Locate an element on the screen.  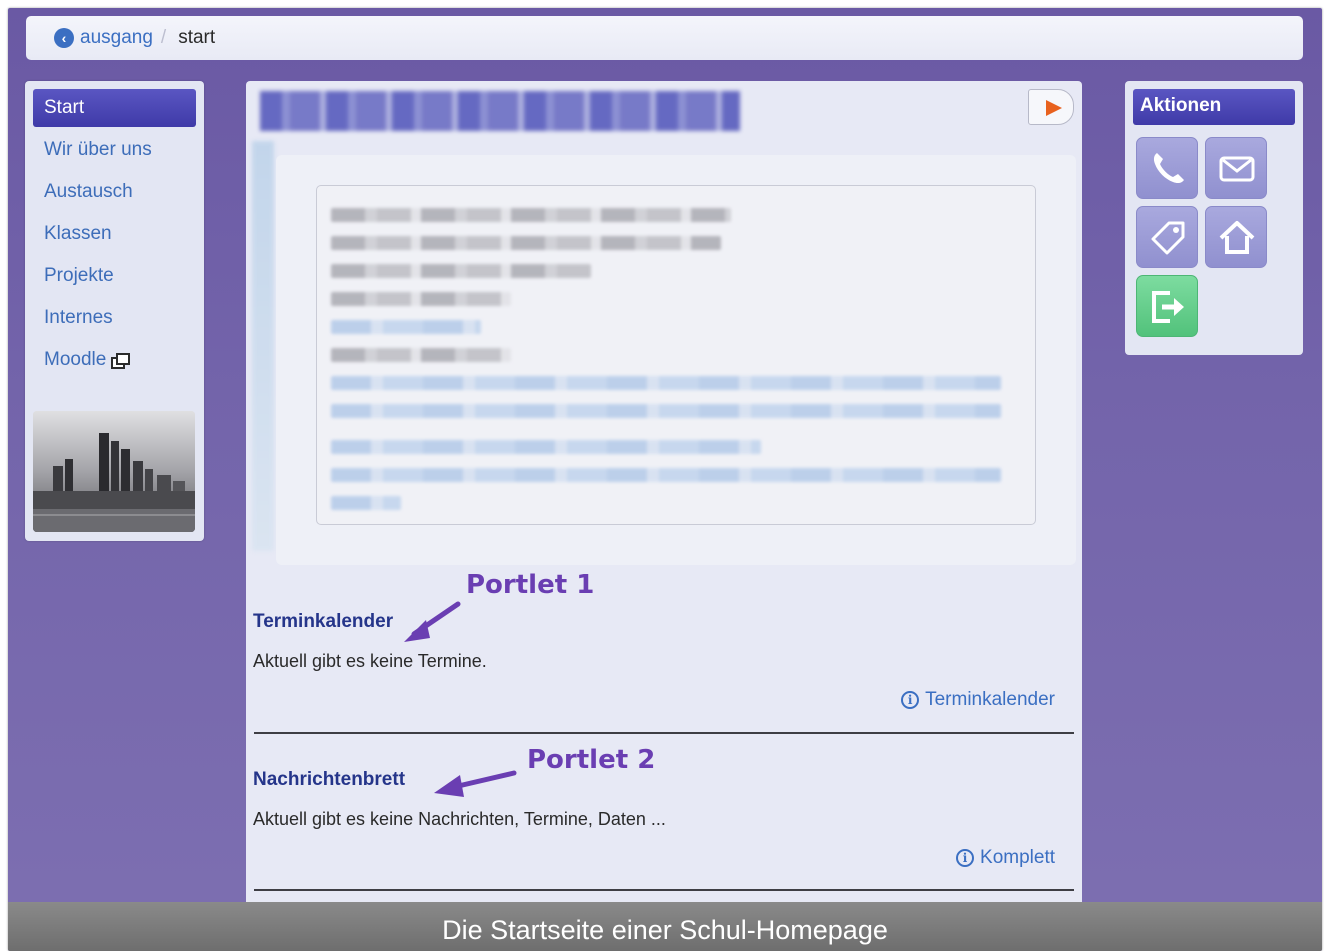
breadcrumb-home-label: ausgang is located at coordinates (116, 37).